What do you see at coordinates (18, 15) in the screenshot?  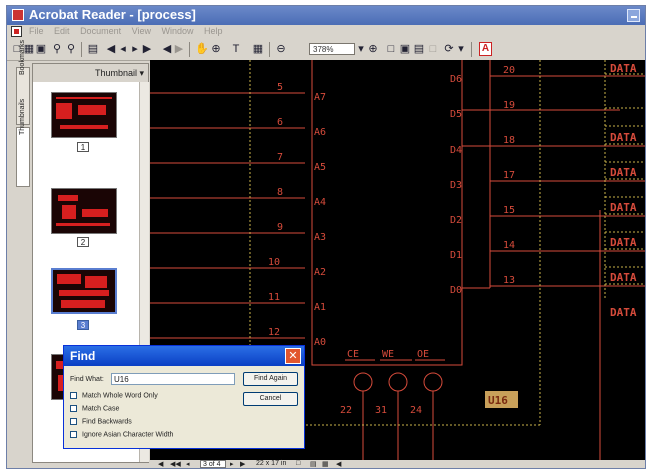 I see `acrobat-app-icon` at bounding box center [18, 15].